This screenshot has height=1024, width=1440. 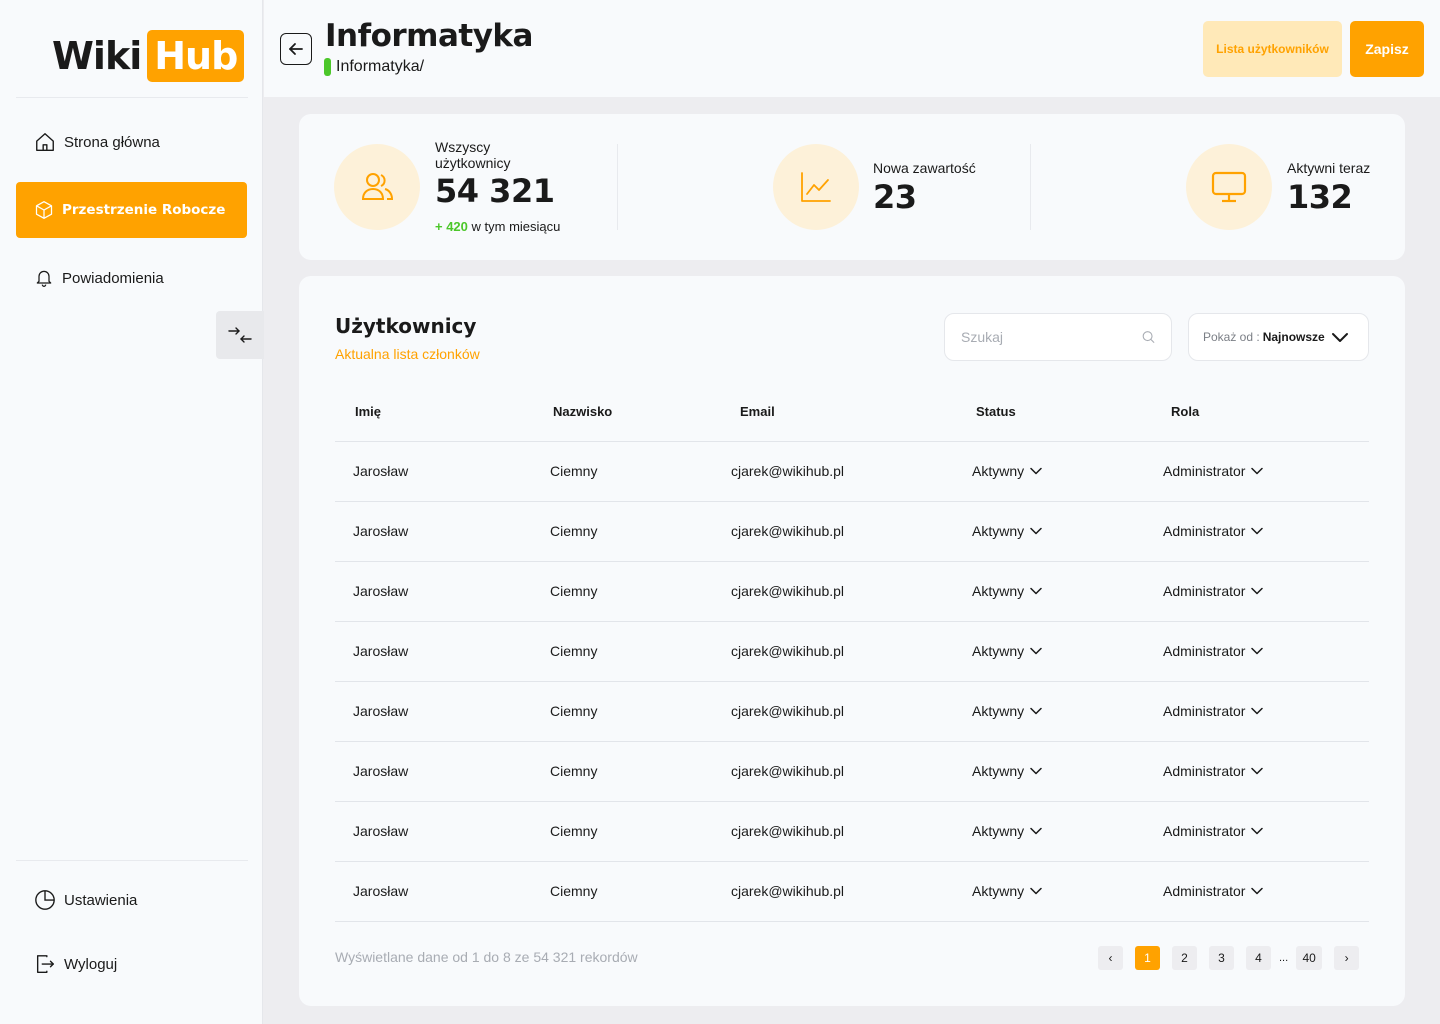 I want to click on logo: Wiki Hub, so click(x=148, y=56).